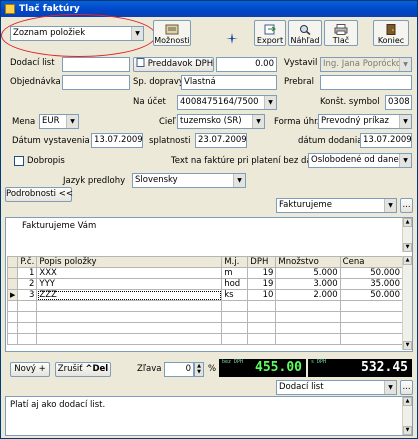  I want to click on delivery-date-field: 13.07.2009, so click(386, 140).